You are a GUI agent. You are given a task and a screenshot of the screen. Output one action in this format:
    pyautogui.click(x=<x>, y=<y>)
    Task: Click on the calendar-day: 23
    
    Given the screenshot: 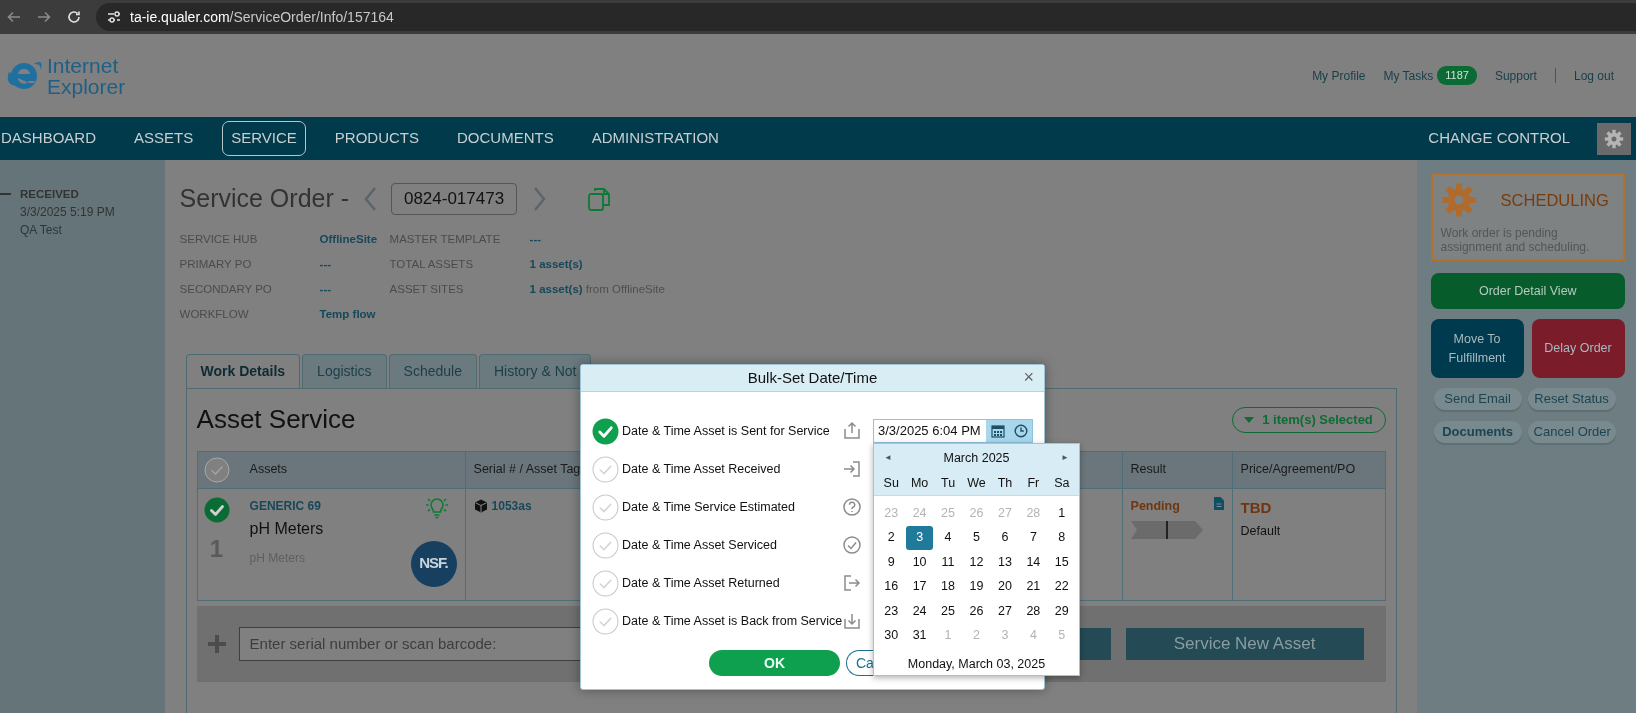 What is the action you would take?
    pyautogui.click(x=891, y=611)
    